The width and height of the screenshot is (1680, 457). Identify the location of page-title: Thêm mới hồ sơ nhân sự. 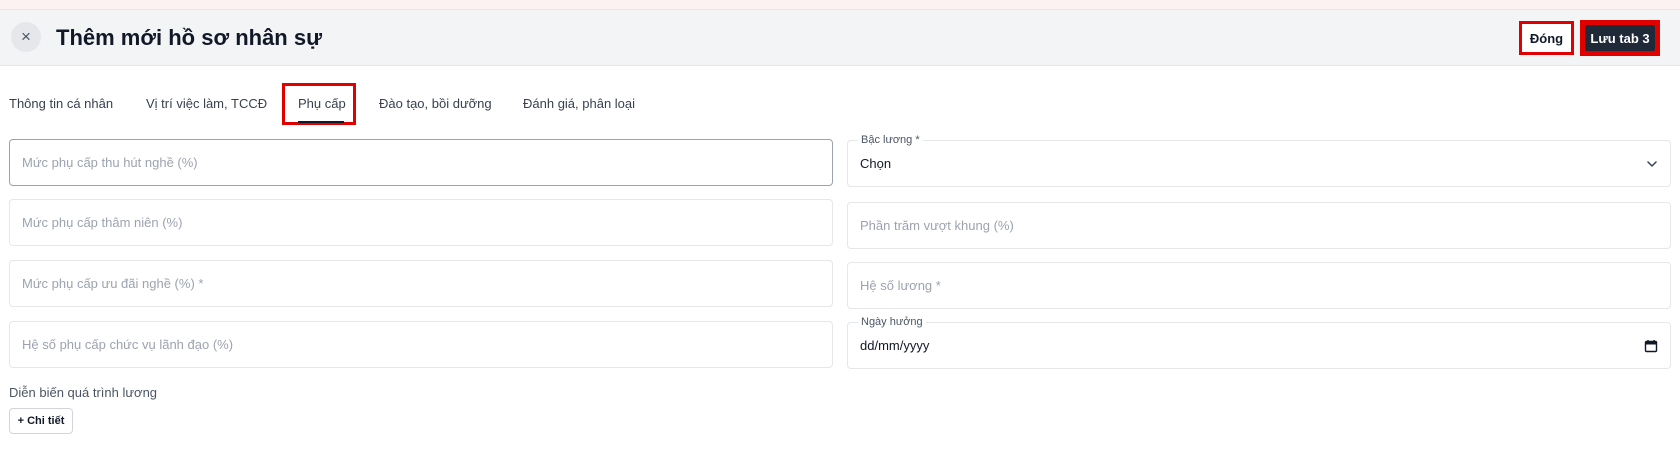
(189, 37).